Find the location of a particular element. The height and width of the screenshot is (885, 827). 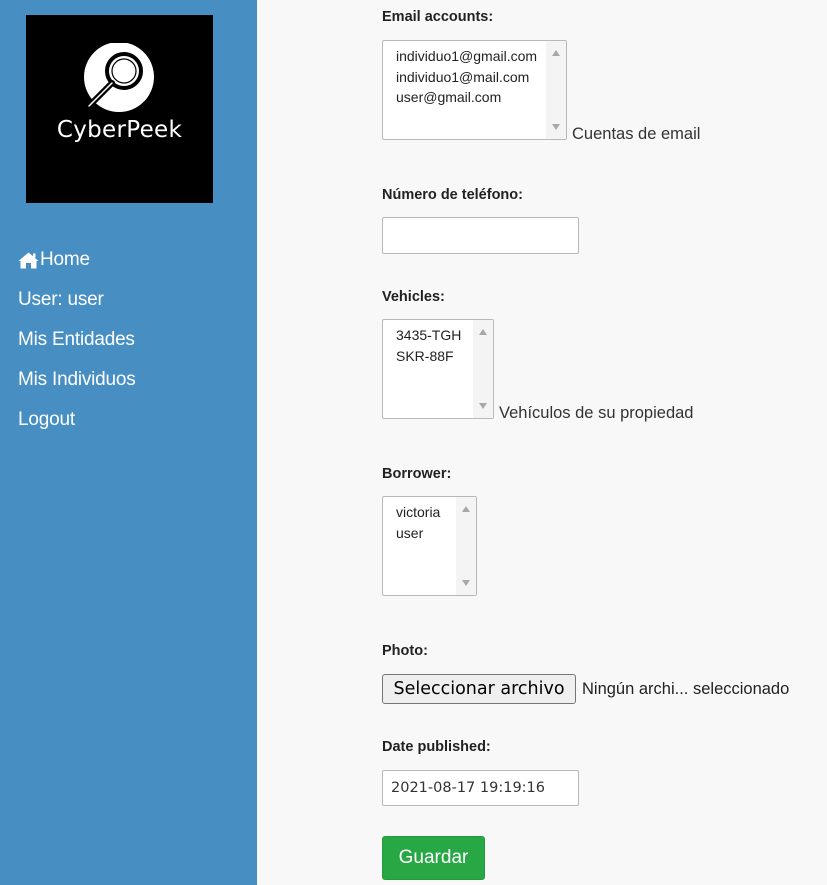

save-button: Guardar is located at coordinates (433, 858).